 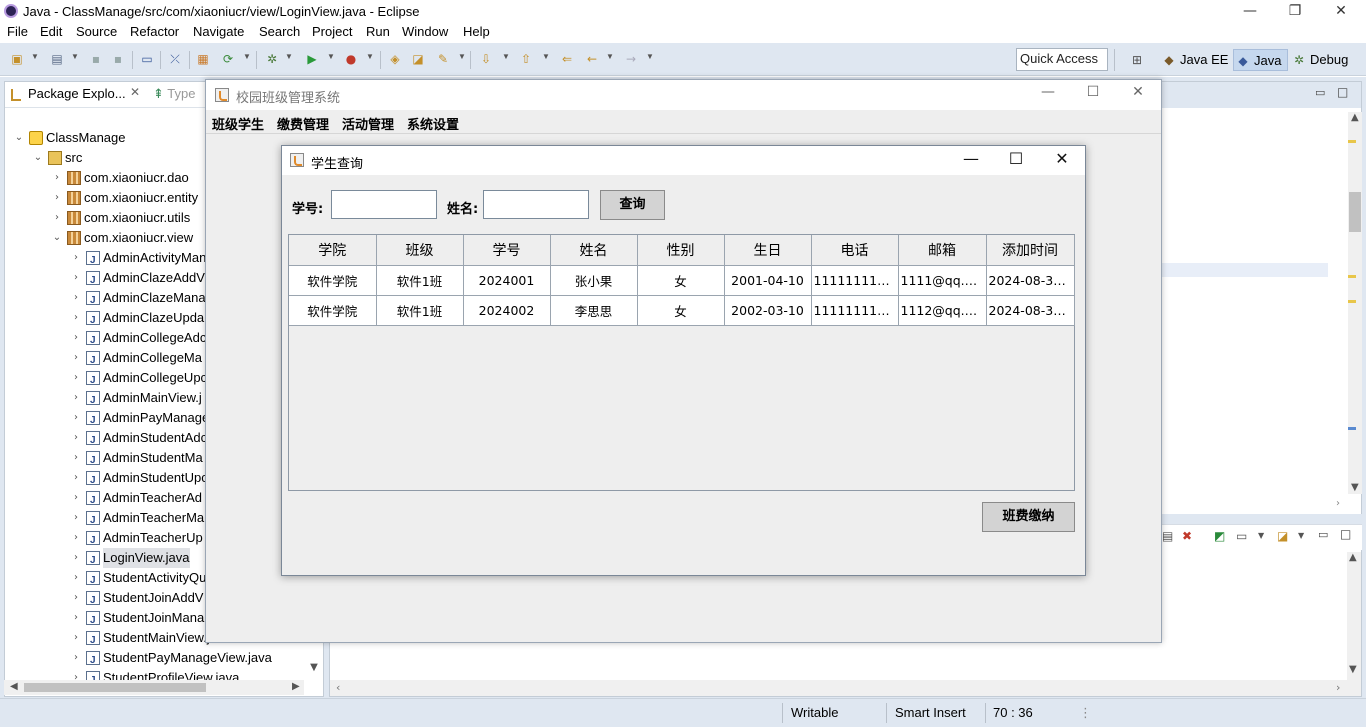 I want to click on menu-file: File, so click(x=17, y=31).